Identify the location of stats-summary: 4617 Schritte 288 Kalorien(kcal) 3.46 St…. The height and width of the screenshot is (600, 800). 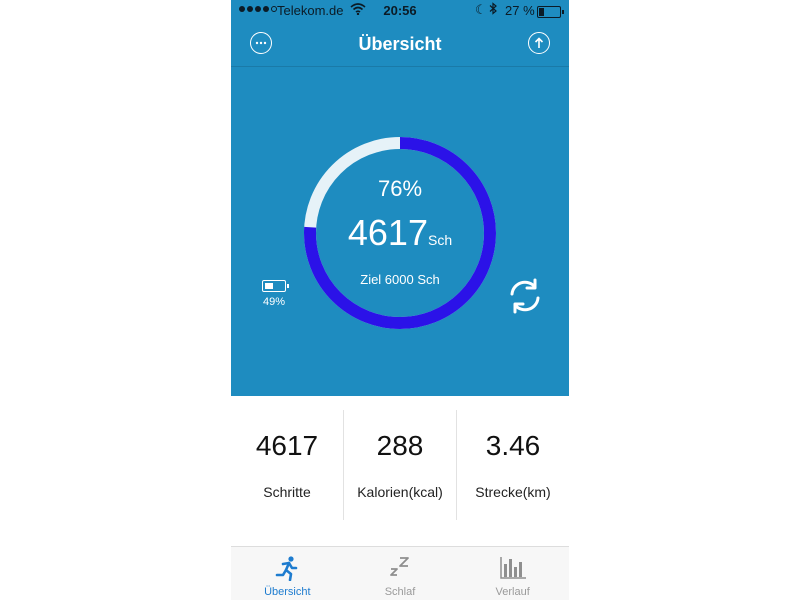
(400, 465).